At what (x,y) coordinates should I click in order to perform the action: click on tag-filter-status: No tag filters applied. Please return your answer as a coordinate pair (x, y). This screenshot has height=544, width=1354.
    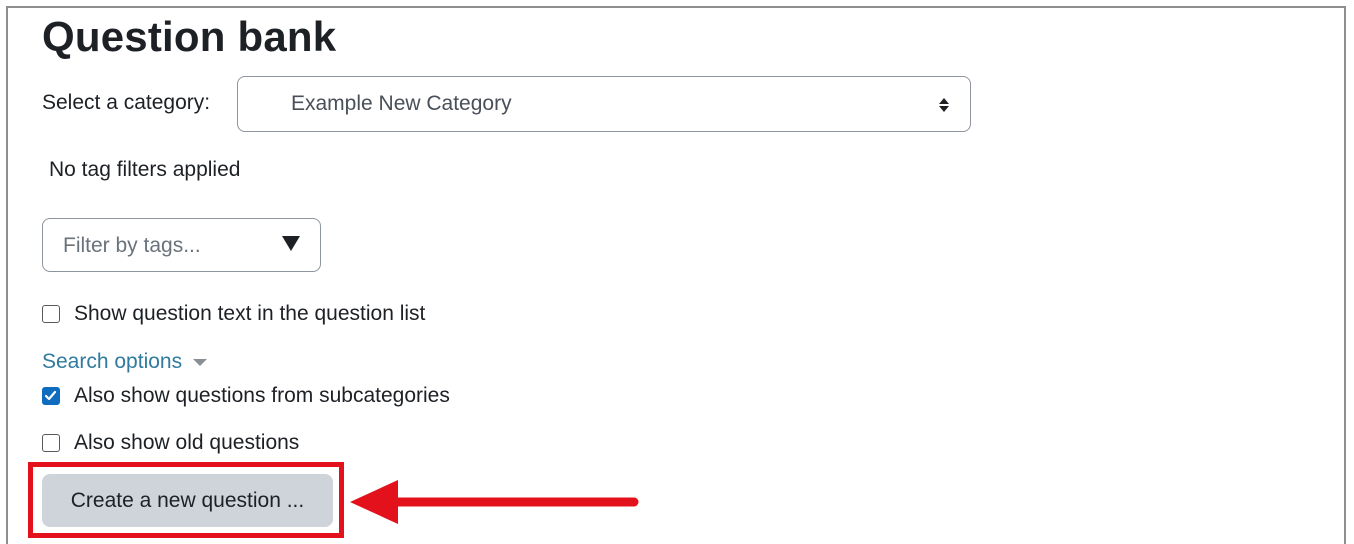
    Looking at the image, I should click on (145, 169).